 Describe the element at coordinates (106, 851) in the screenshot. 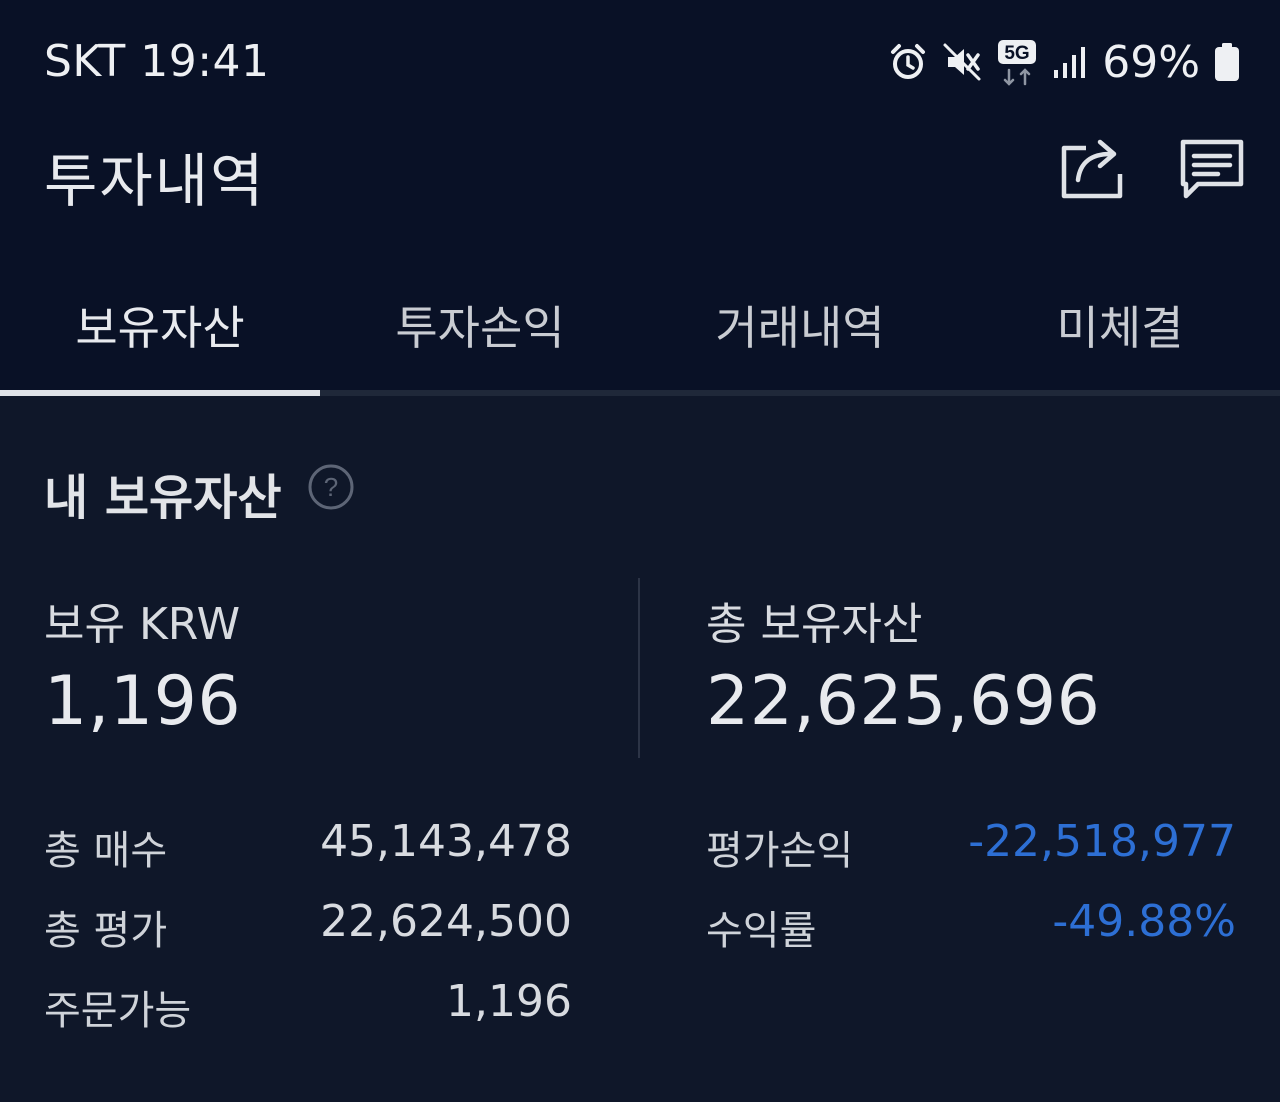

I see `total-buy-label: 총 매수` at that location.